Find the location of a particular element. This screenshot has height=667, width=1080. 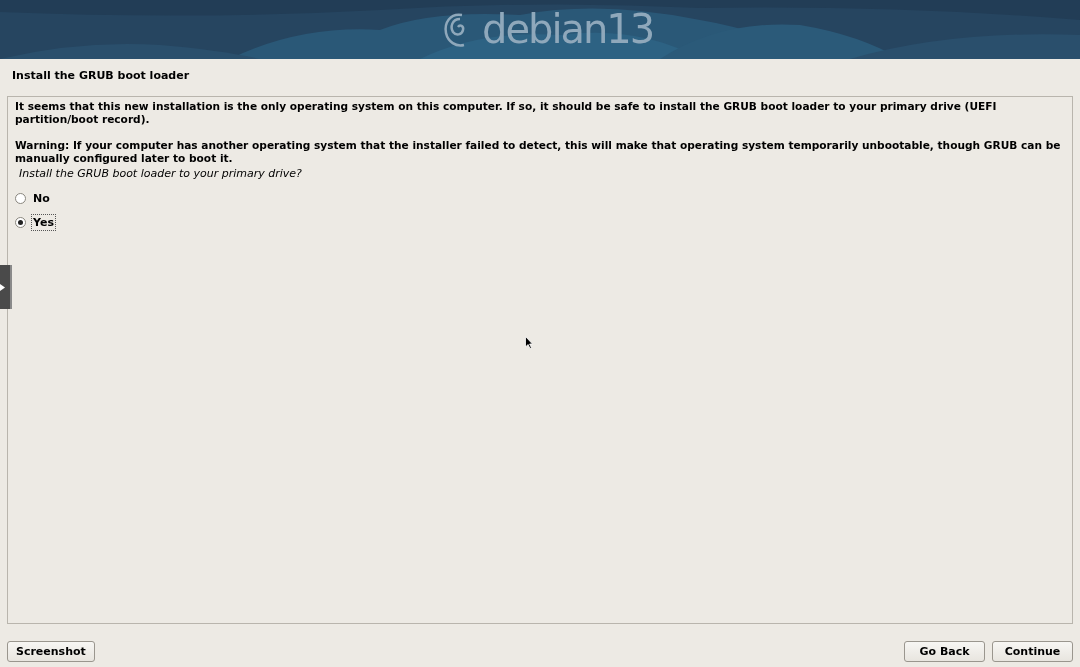

option-label: No is located at coordinates (41, 198).